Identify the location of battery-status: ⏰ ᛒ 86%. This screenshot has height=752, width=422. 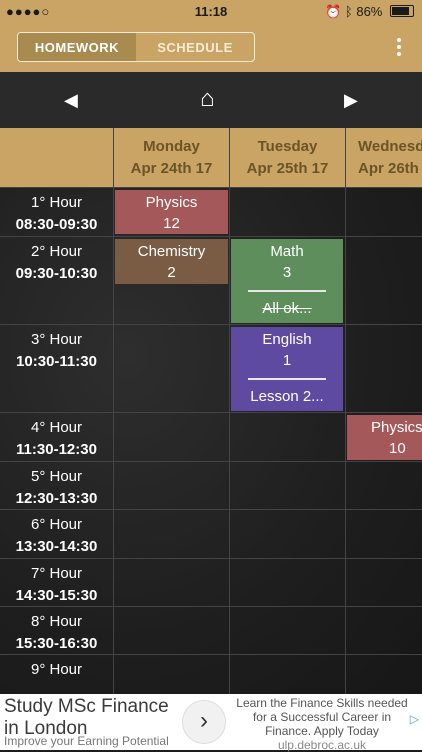
(369, 12).